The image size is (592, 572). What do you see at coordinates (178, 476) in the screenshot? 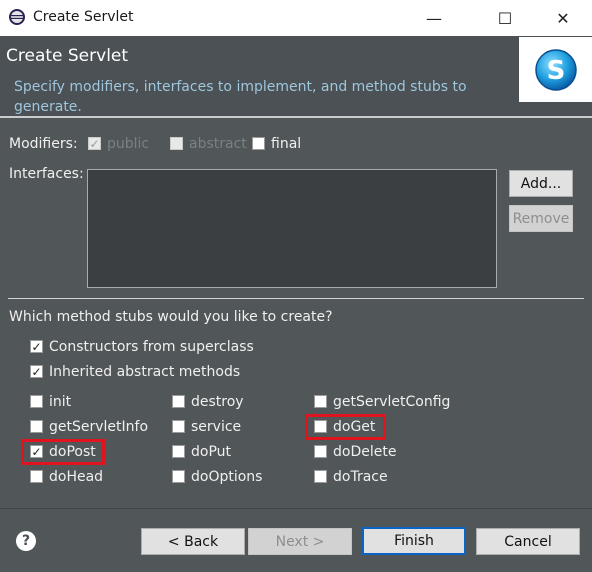
I see `dooptions-checkbox` at bounding box center [178, 476].